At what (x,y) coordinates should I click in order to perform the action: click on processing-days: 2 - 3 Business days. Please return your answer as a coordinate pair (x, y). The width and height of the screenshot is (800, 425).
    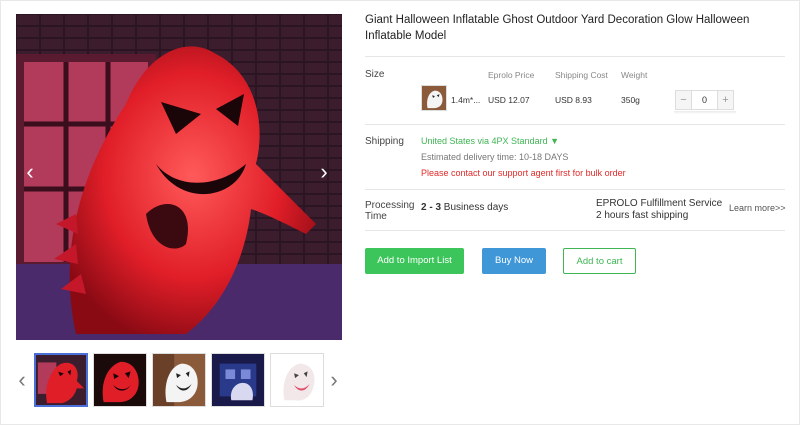
    Looking at the image, I should click on (464, 207).